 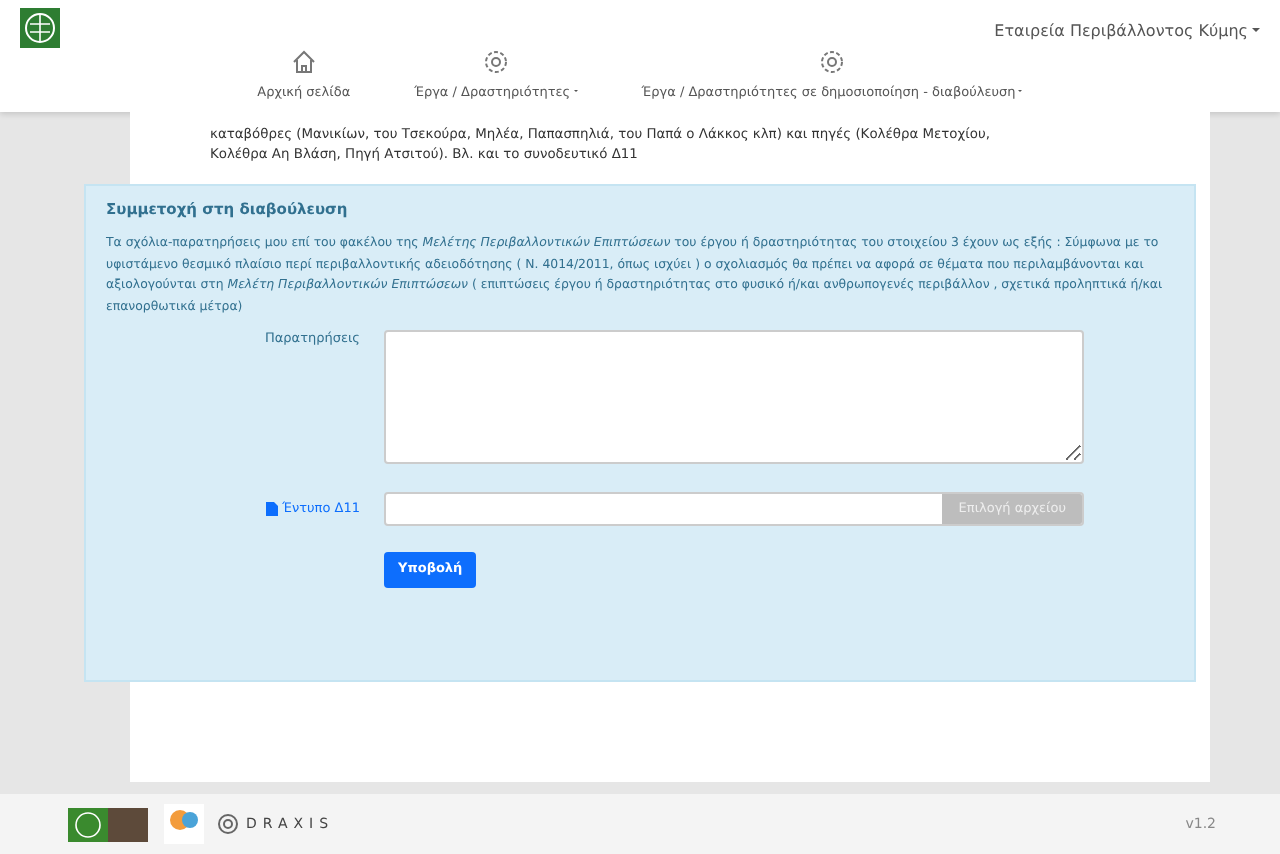 What do you see at coordinates (272, 508) in the screenshot?
I see `file-icon` at bounding box center [272, 508].